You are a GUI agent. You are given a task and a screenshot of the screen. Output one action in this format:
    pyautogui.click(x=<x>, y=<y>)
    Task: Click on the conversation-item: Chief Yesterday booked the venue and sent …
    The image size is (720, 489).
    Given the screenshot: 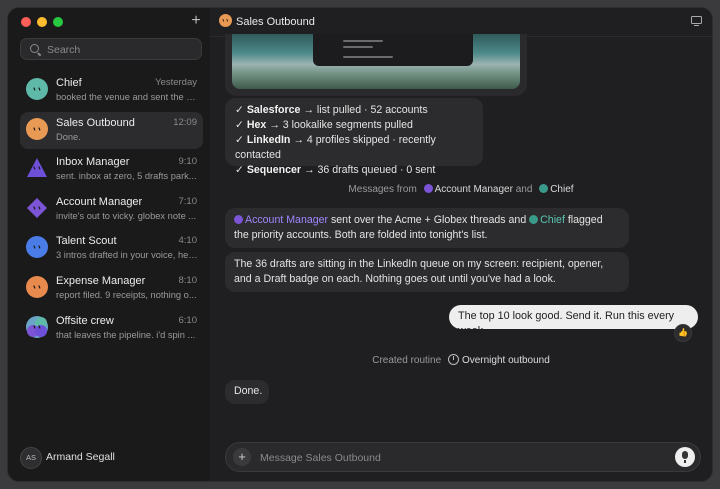 What is the action you would take?
    pyautogui.click(x=111, y=90)
    